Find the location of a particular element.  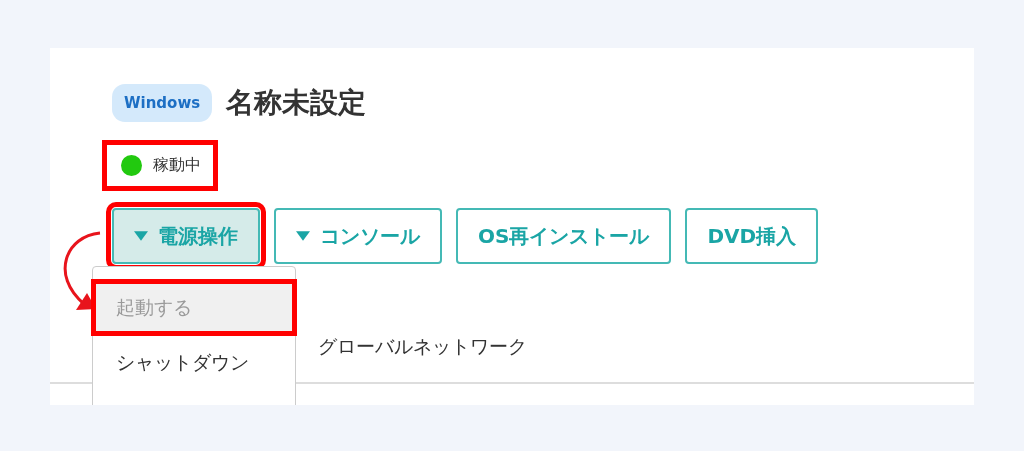

action-button: OS再インストール is located at coordinates (564, 236).